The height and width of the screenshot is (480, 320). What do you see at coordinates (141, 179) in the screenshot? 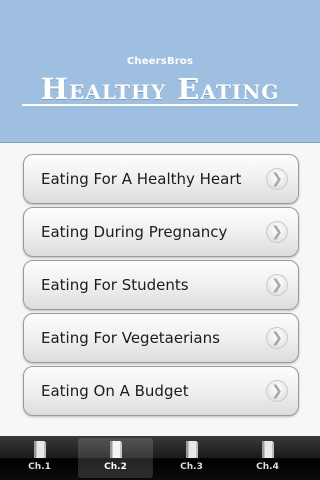
I see `menu-item-label: Eating For A Healthy Heart` at bounding box center [141, 179].